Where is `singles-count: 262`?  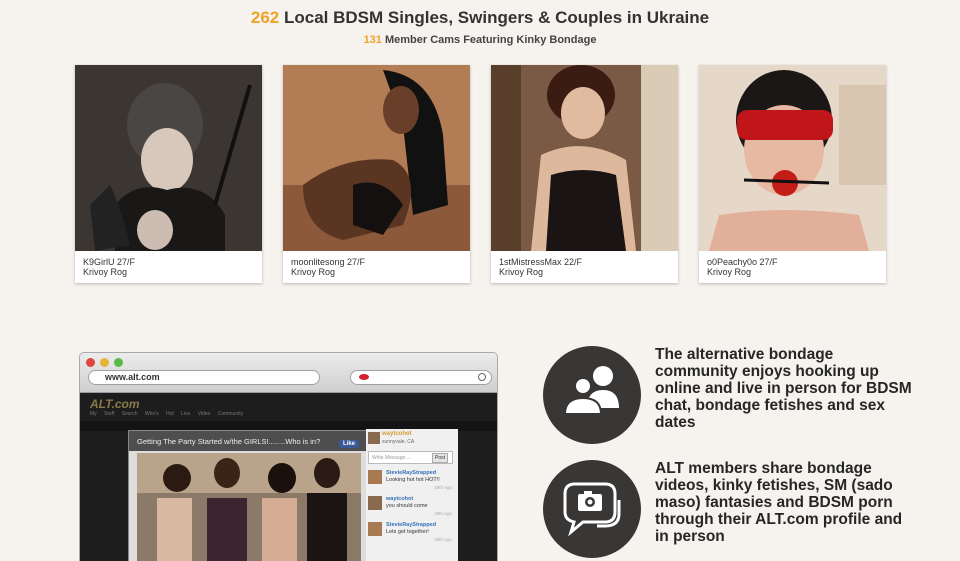
singles-count: 262 is located at coordinates (265, 17).